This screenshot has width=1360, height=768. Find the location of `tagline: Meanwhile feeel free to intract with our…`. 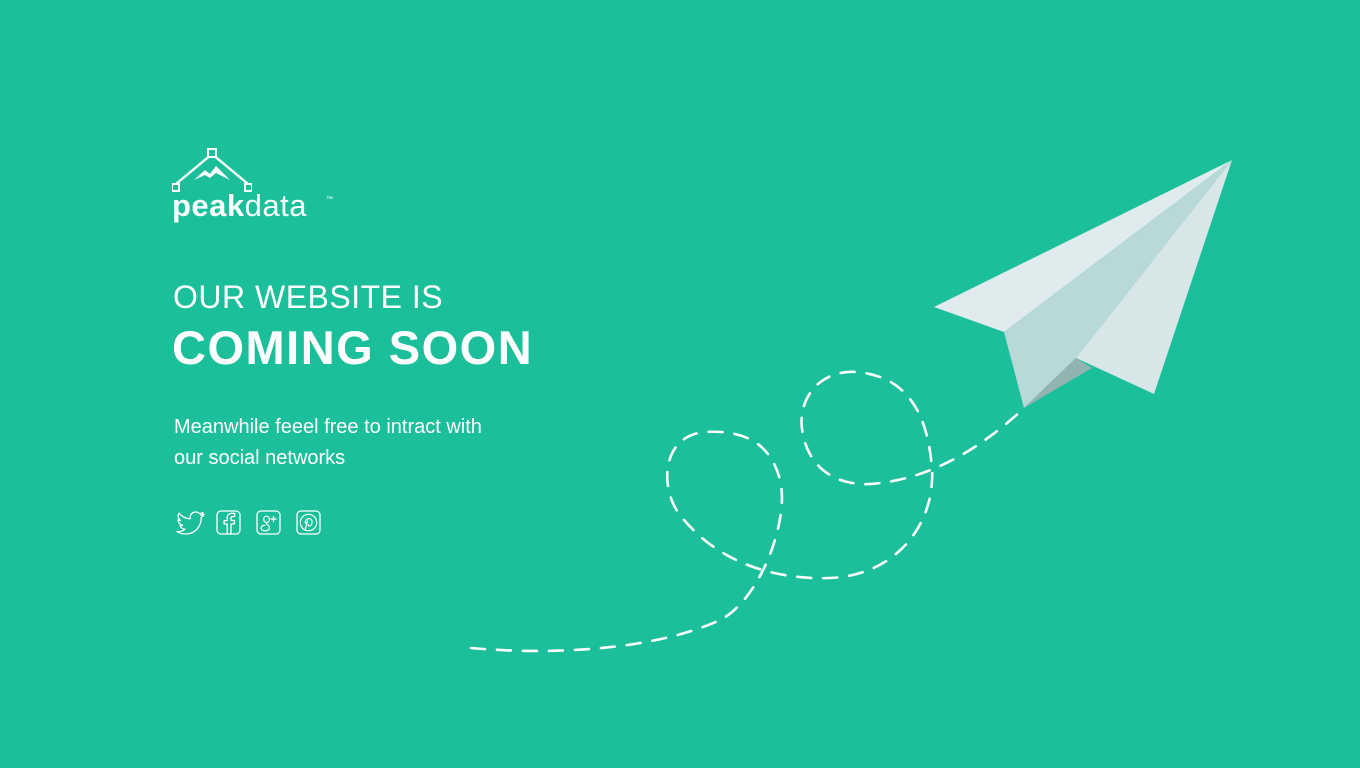

tagline: Meanwhile feeel free to intract with our… is located at coordinates (354, 443).